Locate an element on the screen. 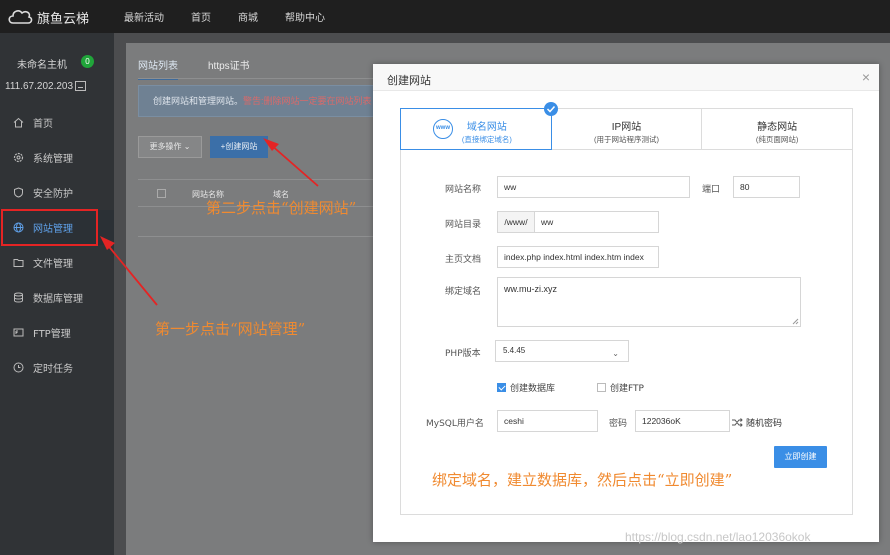  sidebar-item-label: 文件管理 is located at coordinates (53, 264).